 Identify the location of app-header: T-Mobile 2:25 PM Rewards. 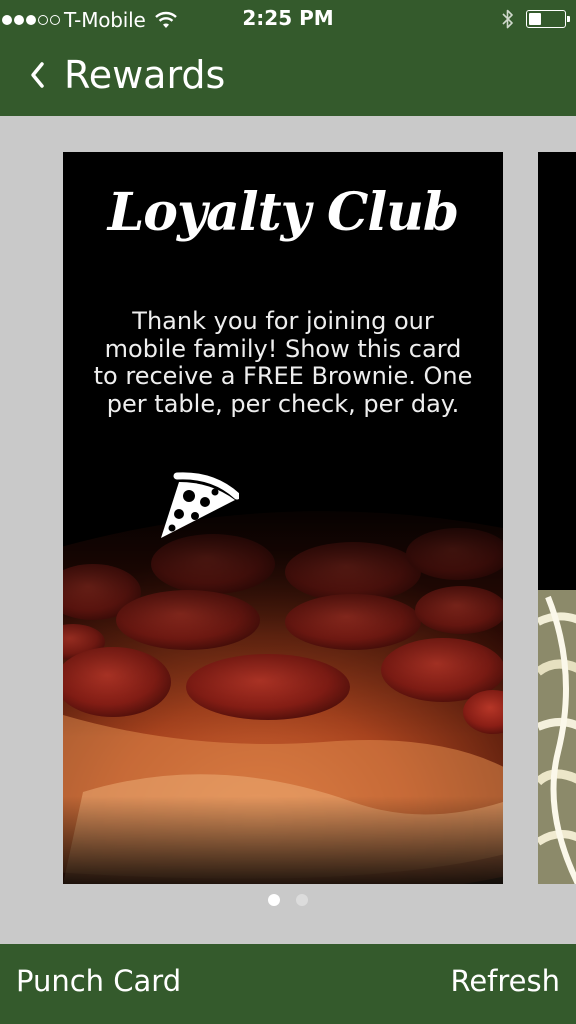
(288, 58).